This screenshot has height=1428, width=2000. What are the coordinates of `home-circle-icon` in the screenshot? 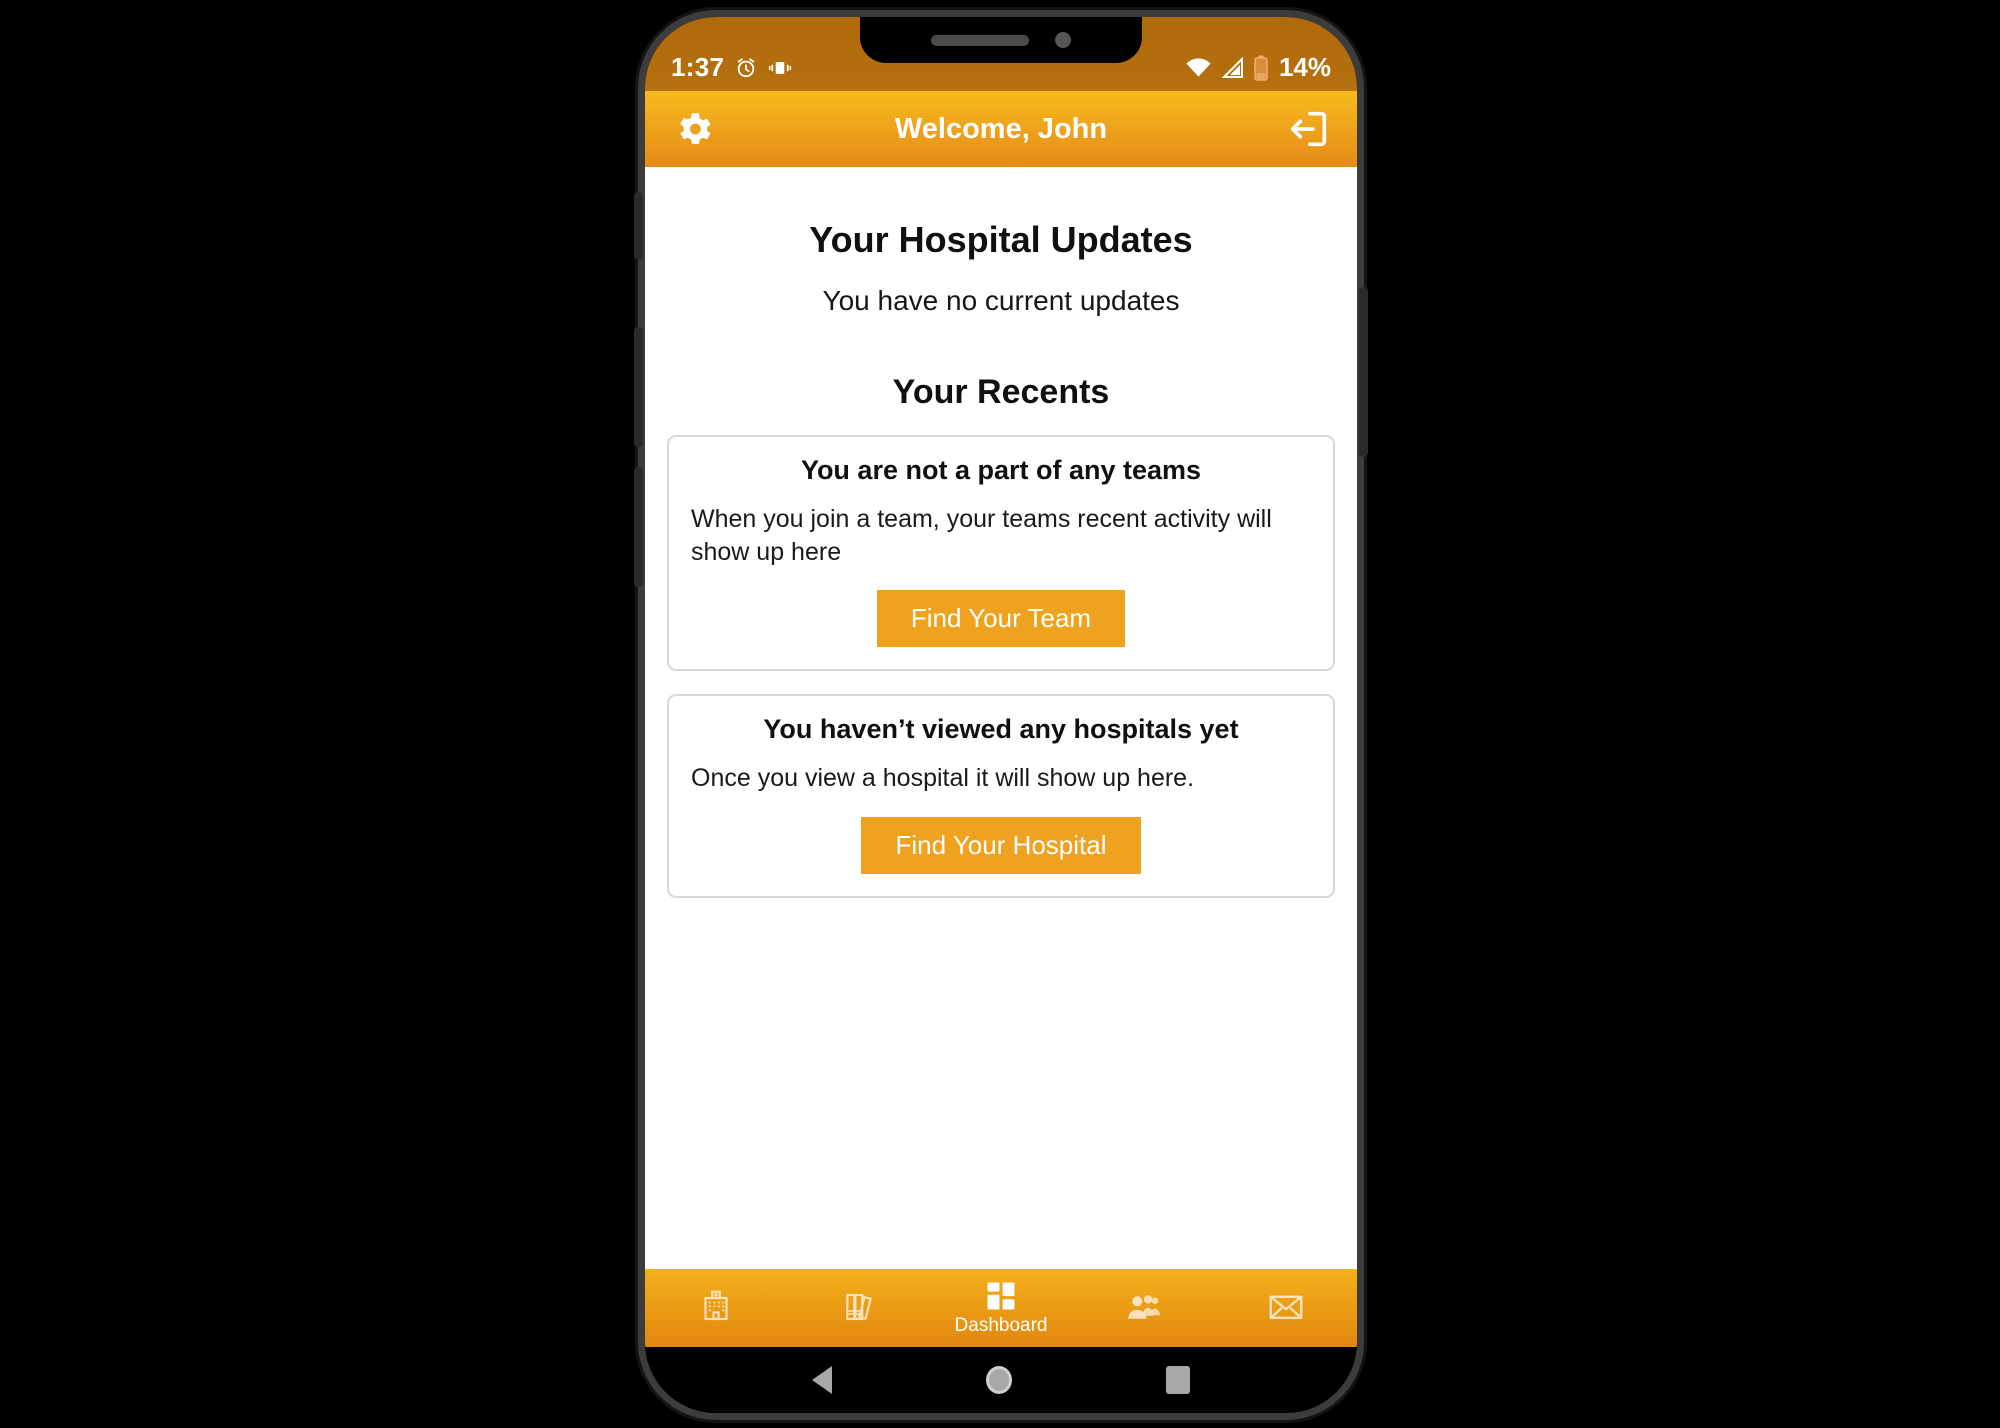 It's located at (999, 1380).